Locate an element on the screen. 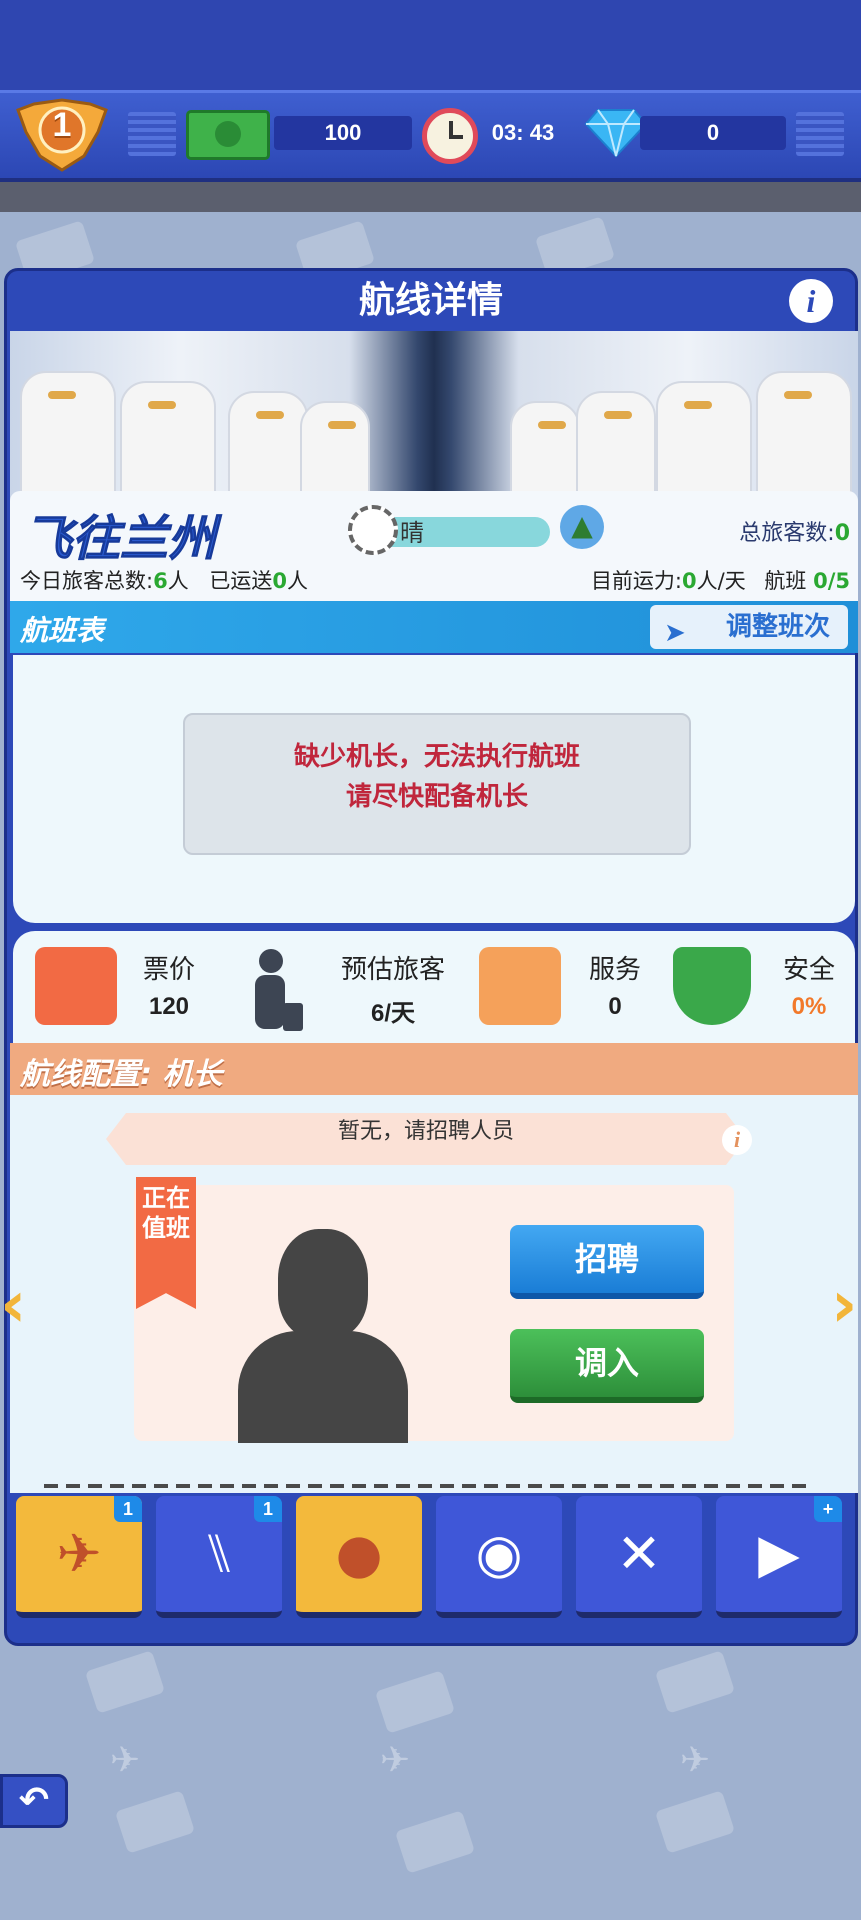 The width and height of the screenshot is (861, 1920). slot-entertainment: ▶ + is located at coordinates (779, 1557).